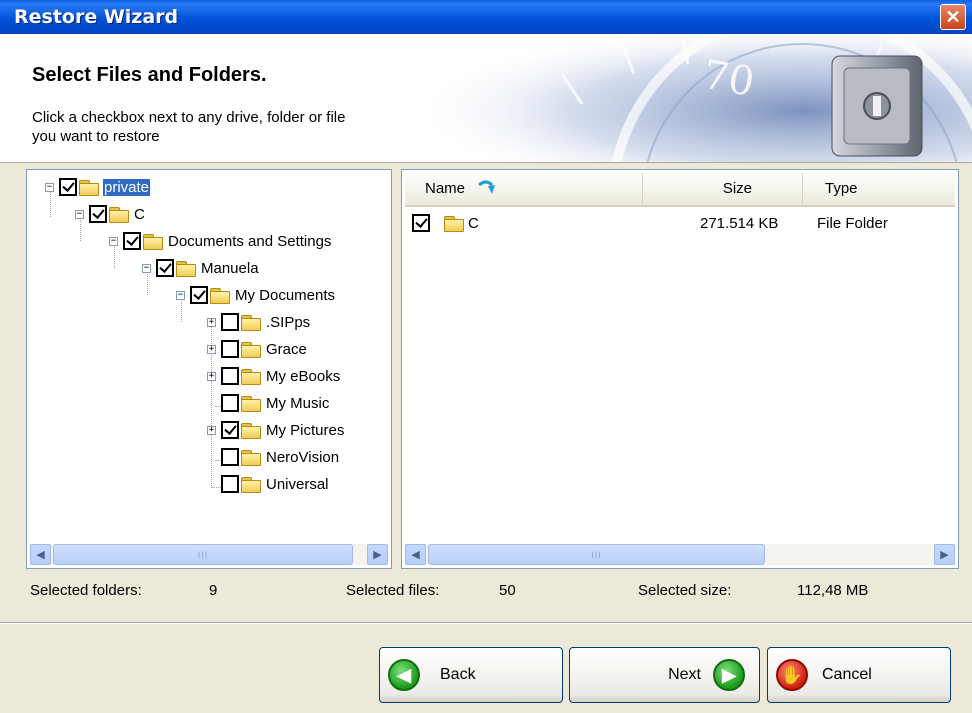 Image resolution: width=972 pixels, height=713 pixels. What do you see at coordinates (486, 623) in the screenshot?
I see `divider` at bounding box center [486, 623].